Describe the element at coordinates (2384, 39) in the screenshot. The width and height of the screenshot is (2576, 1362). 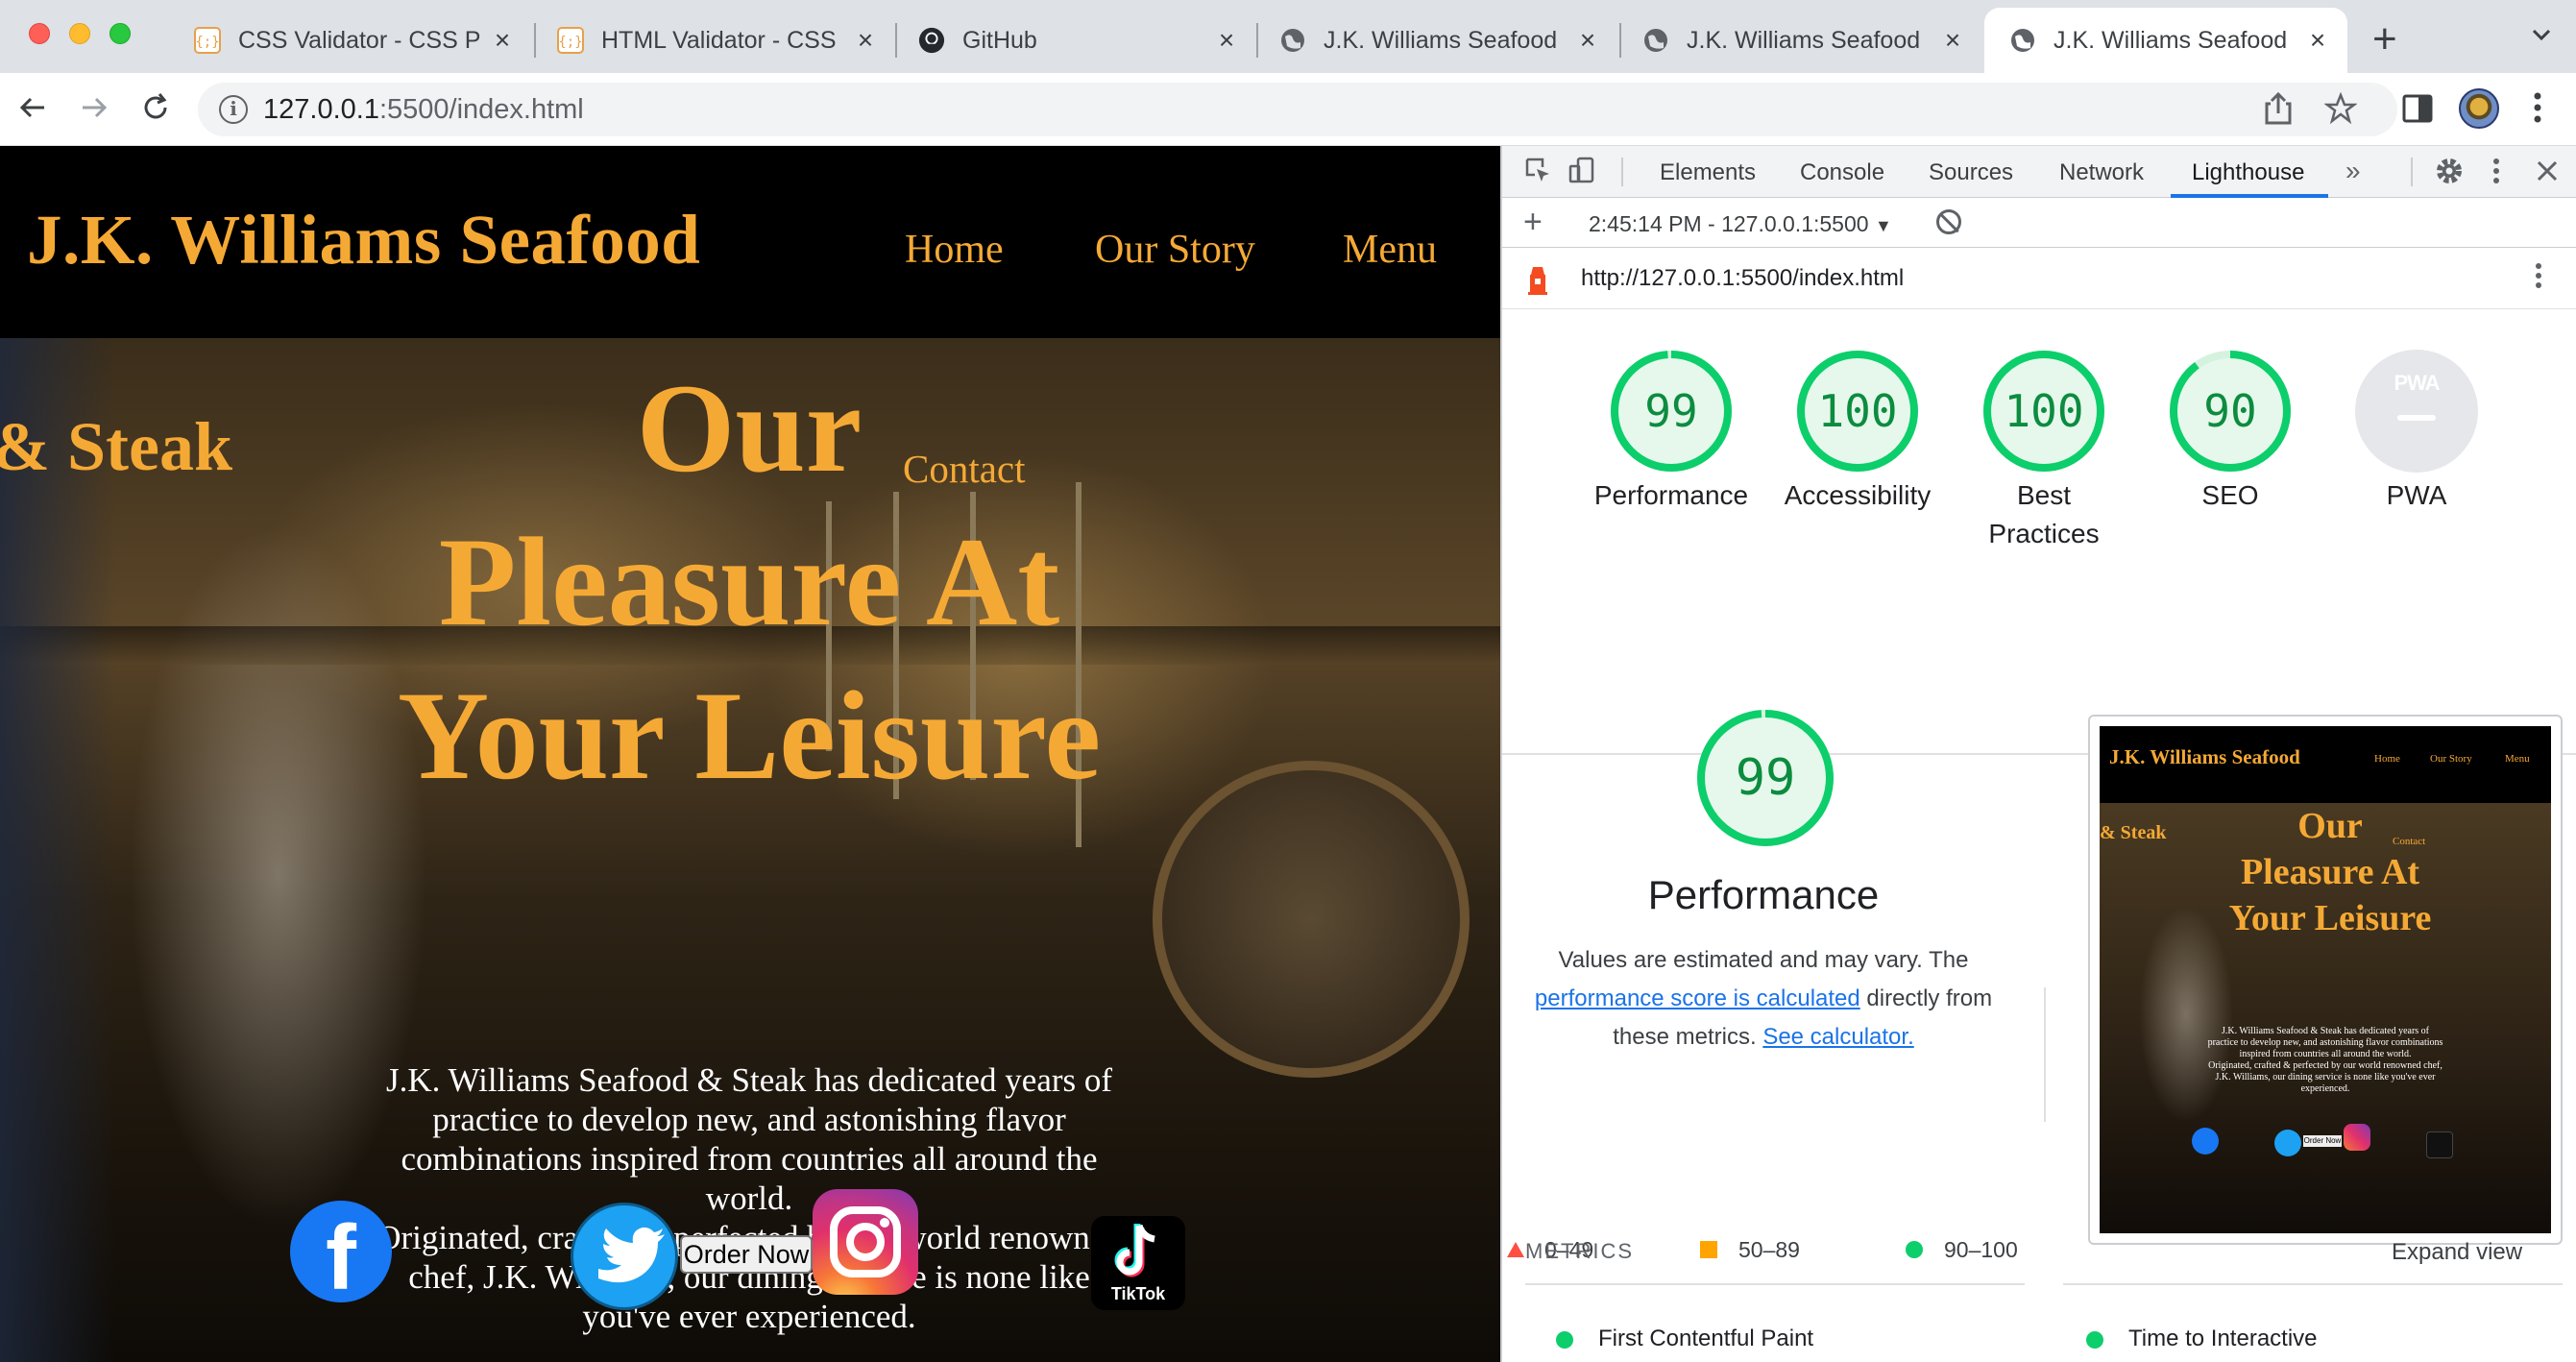
I see `new-tab-button: +` at that location.